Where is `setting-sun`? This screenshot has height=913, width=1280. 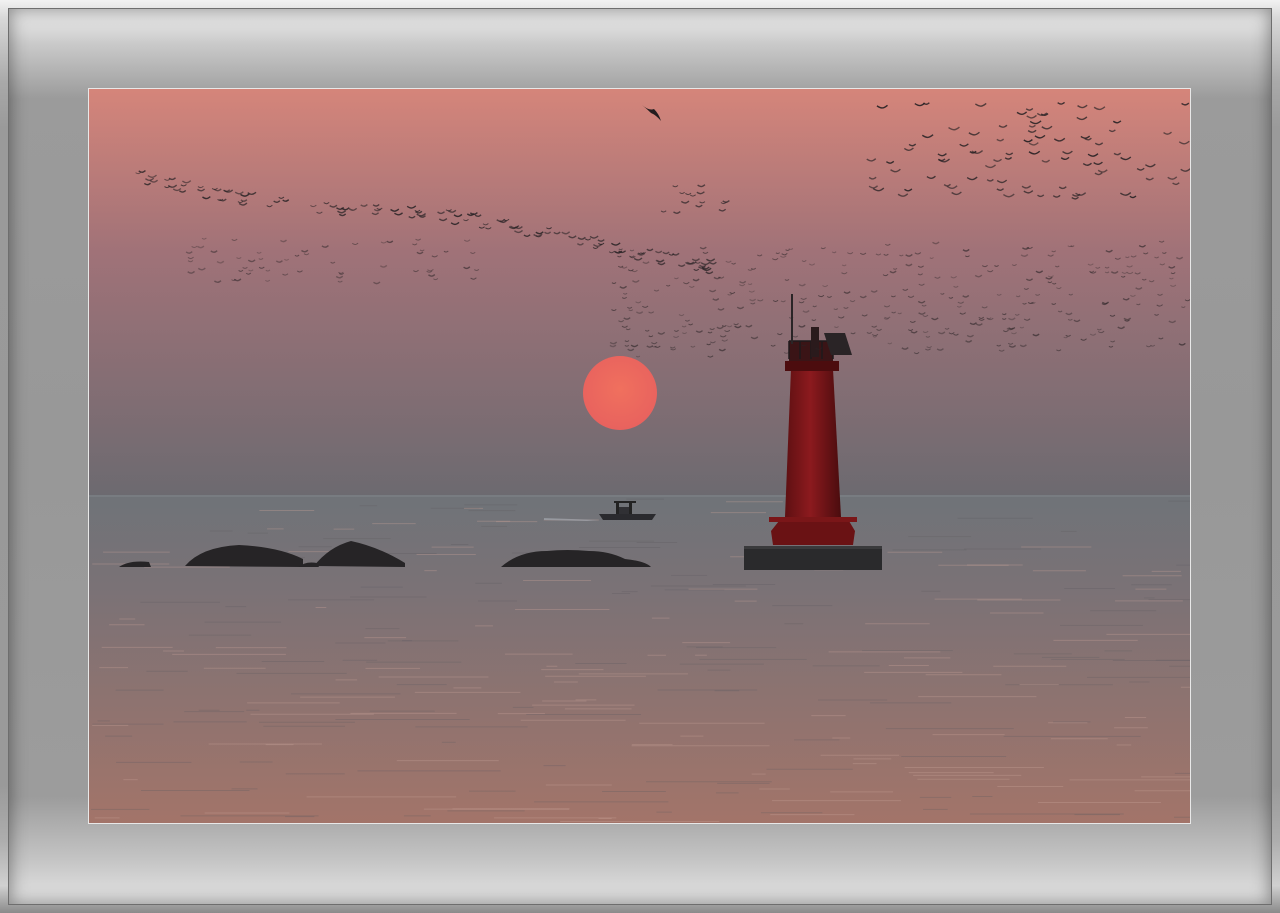 setting-sun is located at coordinates (620, 393).